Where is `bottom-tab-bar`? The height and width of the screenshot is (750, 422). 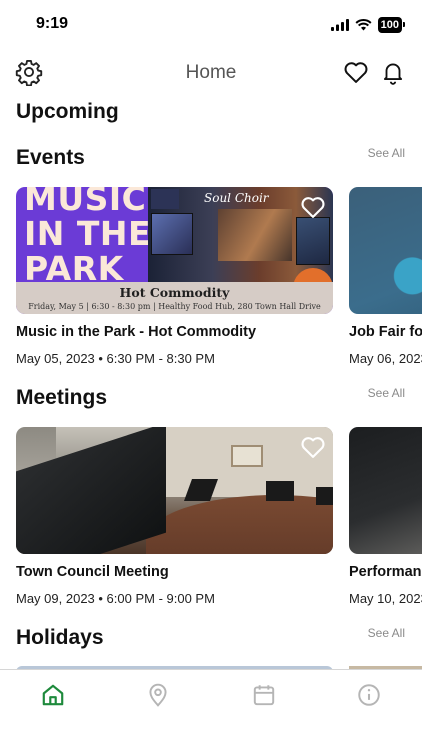
bottom-tab-bar is located at coordinates (211, 709).